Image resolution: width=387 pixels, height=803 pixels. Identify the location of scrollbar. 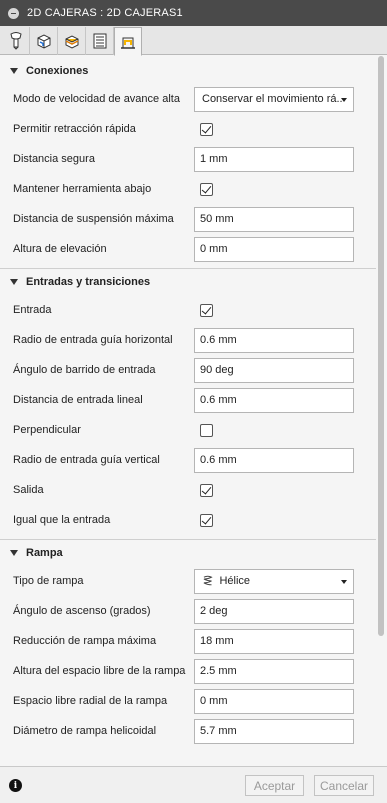
(381, 411).